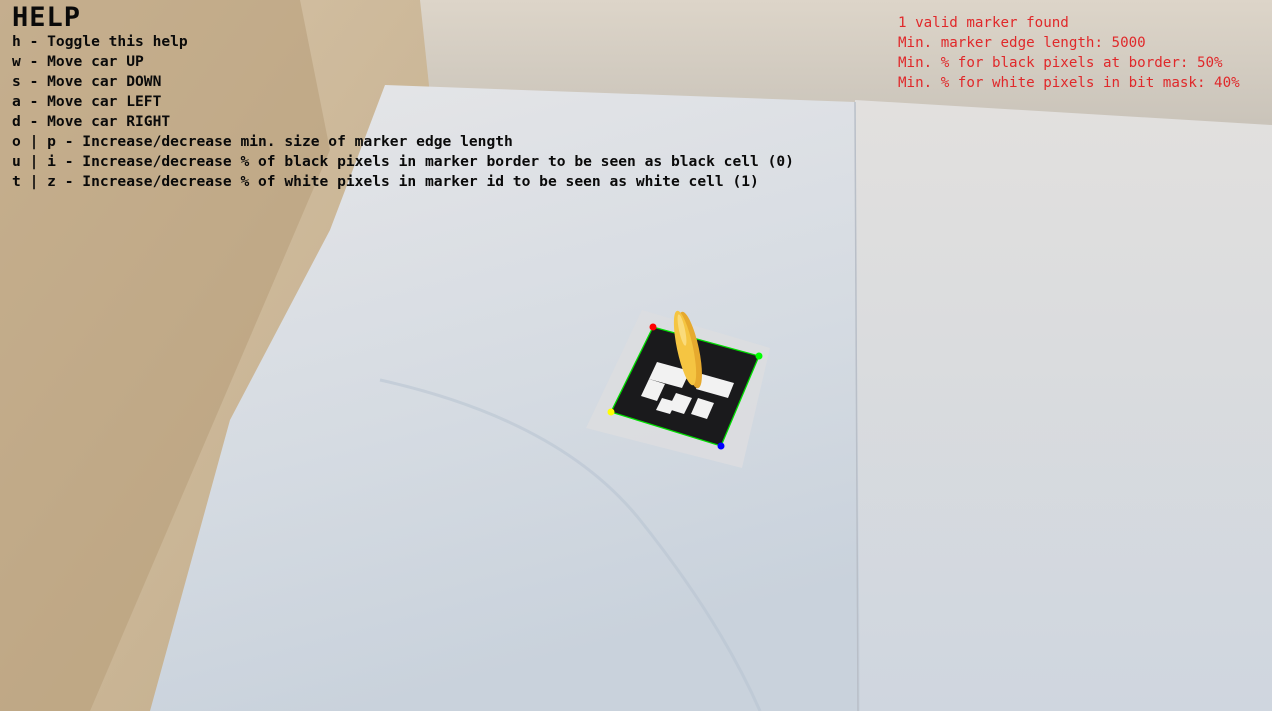  What do you see at coordinates (983, 23) in the screenshot?
I see `status-marker-count: 1 valid marker found` at bounding box center [983, 23].